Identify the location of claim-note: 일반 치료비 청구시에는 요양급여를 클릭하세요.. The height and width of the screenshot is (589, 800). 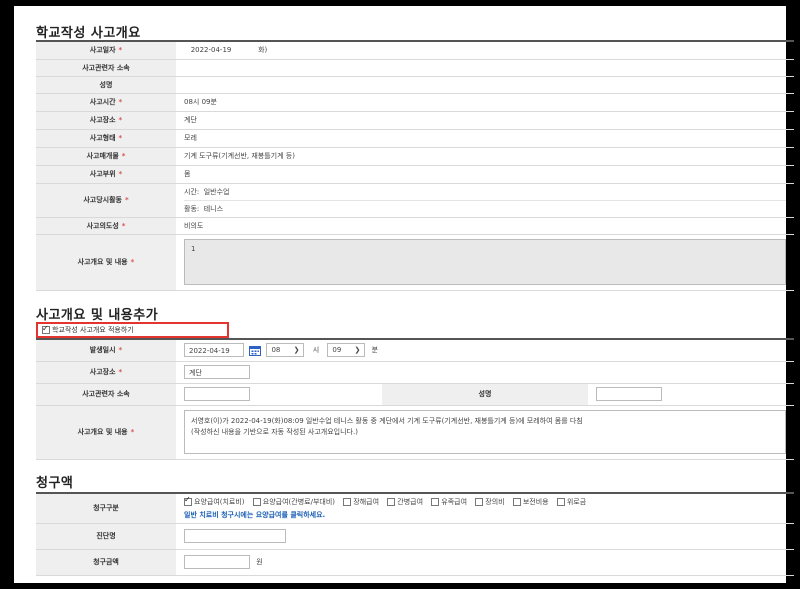
(255, 514).